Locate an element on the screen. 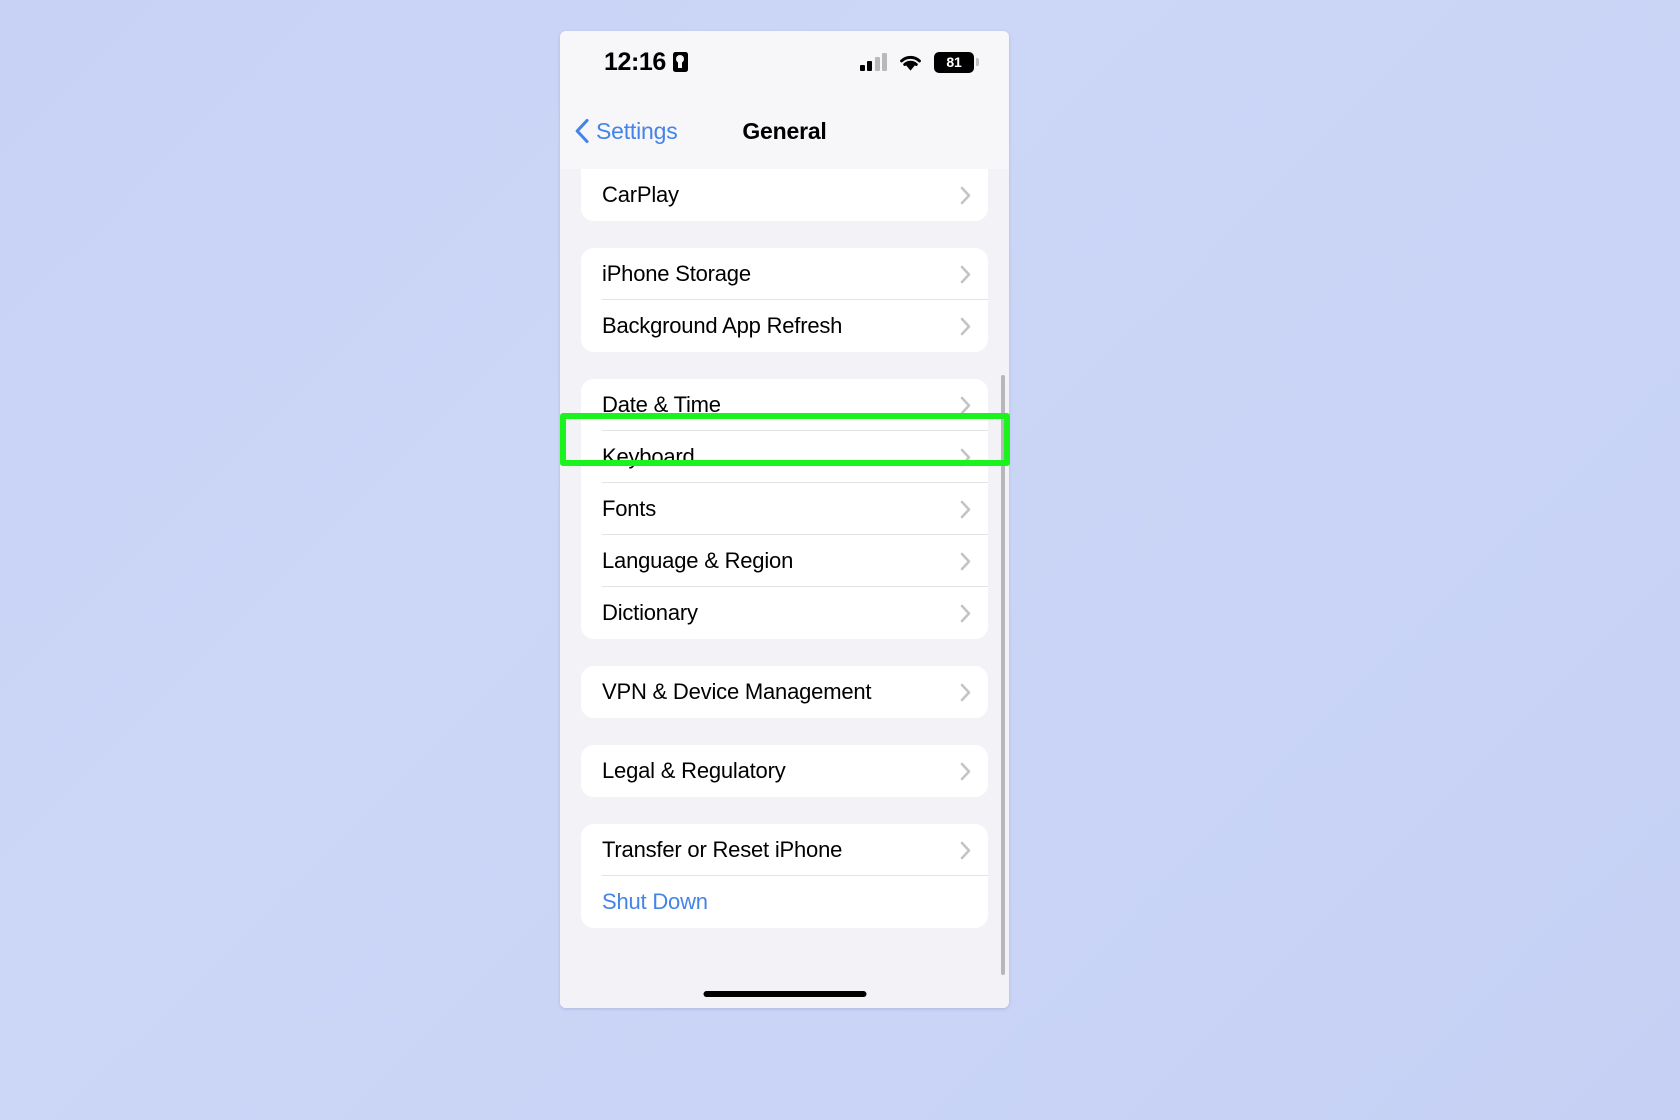  settings-row-carplay: CarPlay is located at coordinates (784, 195).